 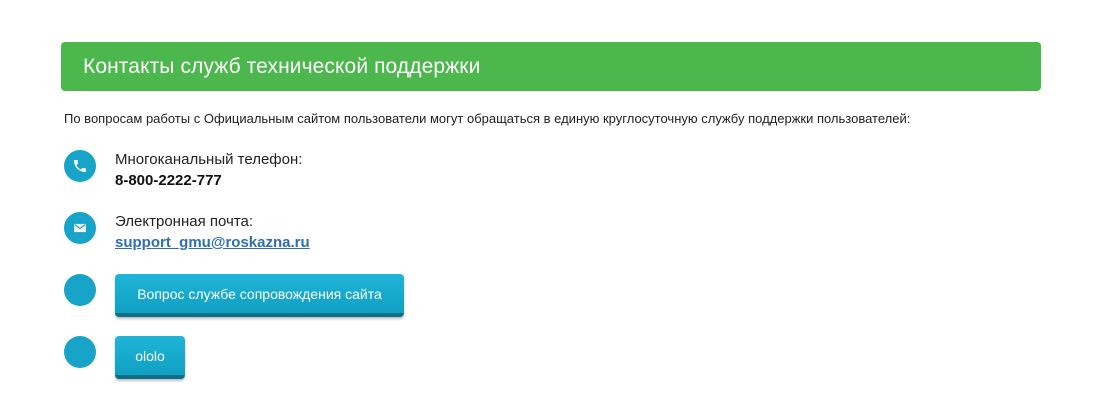 What do you see at coordinates (80, 228) in the screenshot?
I see `mail-icon` at bounding box center [80, 228].